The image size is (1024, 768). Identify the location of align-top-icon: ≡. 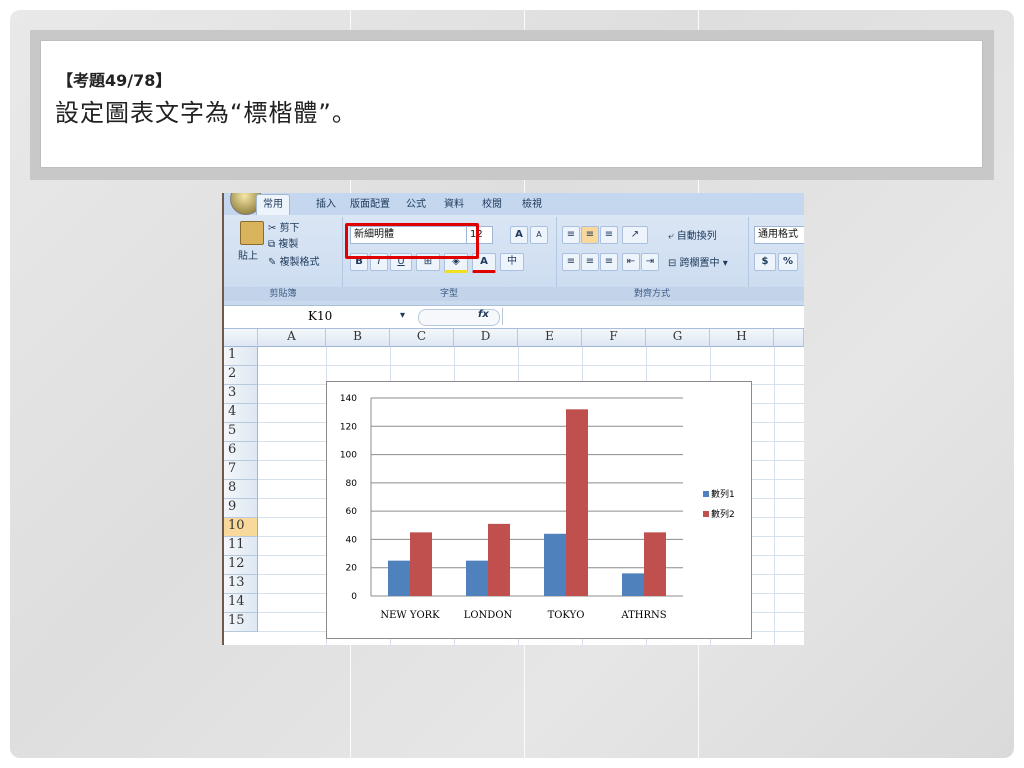
(571, 235).